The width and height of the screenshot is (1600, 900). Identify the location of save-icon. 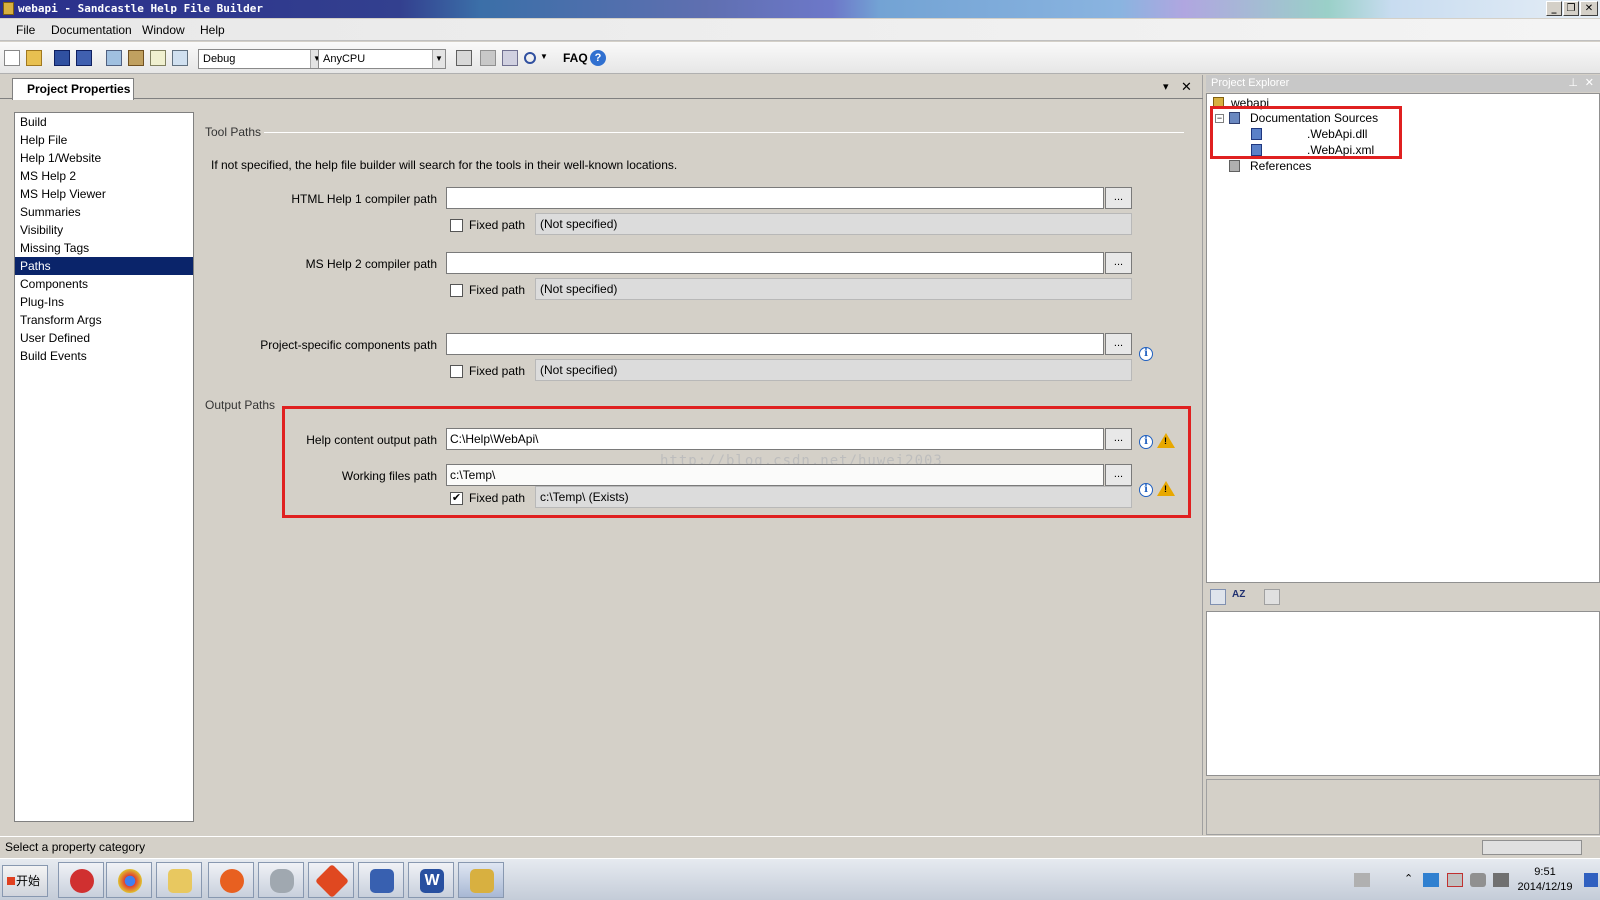
(62, 58).